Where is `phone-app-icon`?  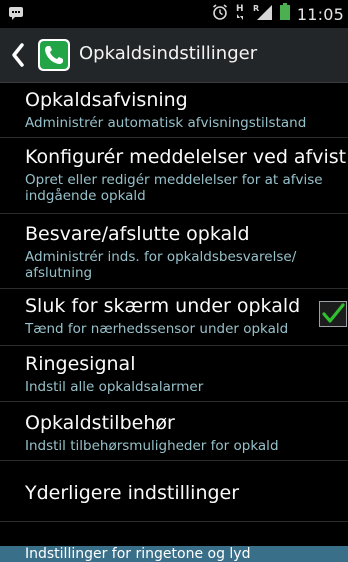
phone-app-icon is located at coordinates (54, 55).